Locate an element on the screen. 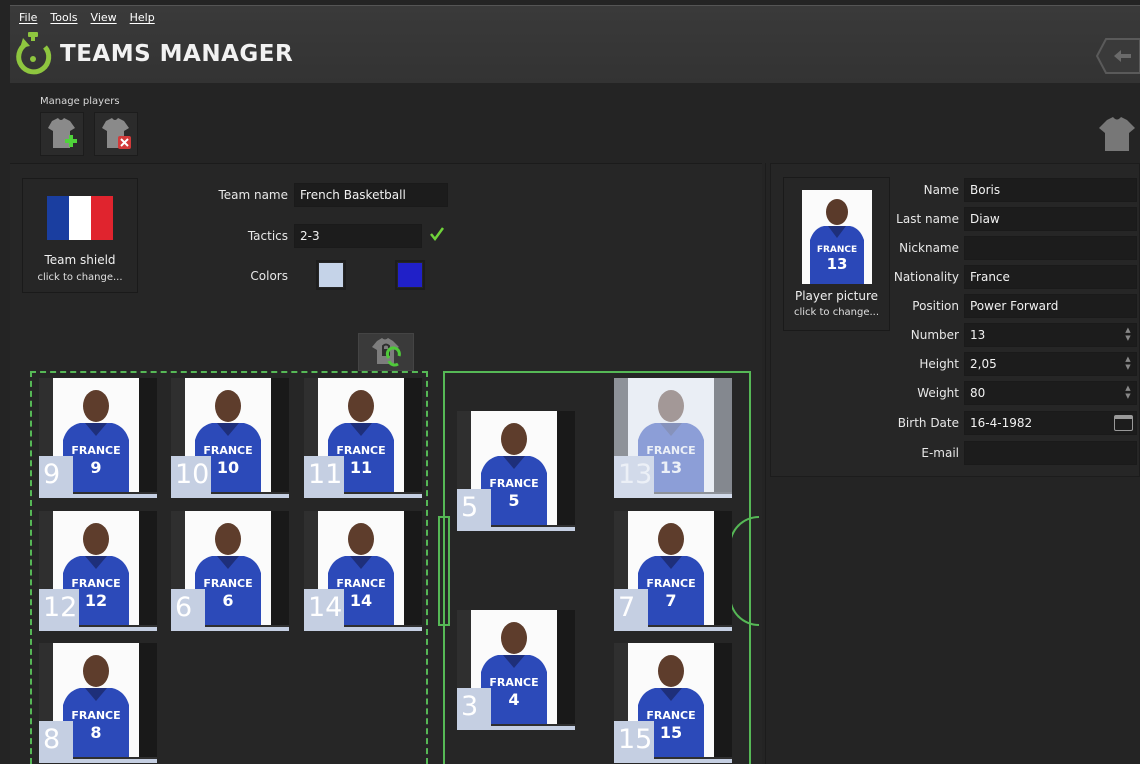  player-number-badge: 15 is located at coordinates (634, 740).